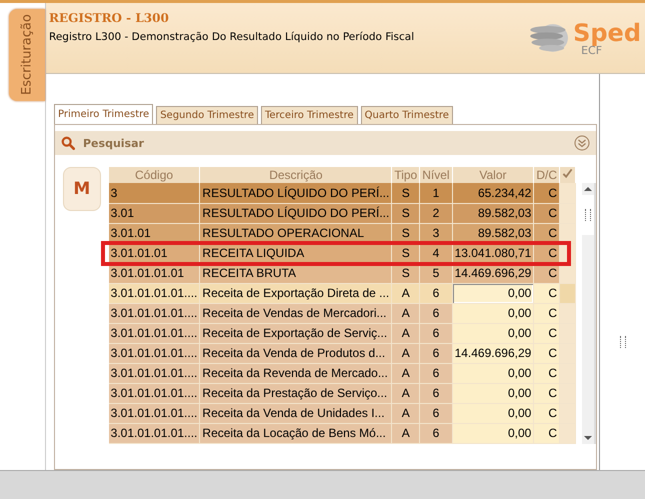  What do you see at coordinates (623, 342) in the screenshot?
I see `splitter-handle` at bounding box center [623, 342].